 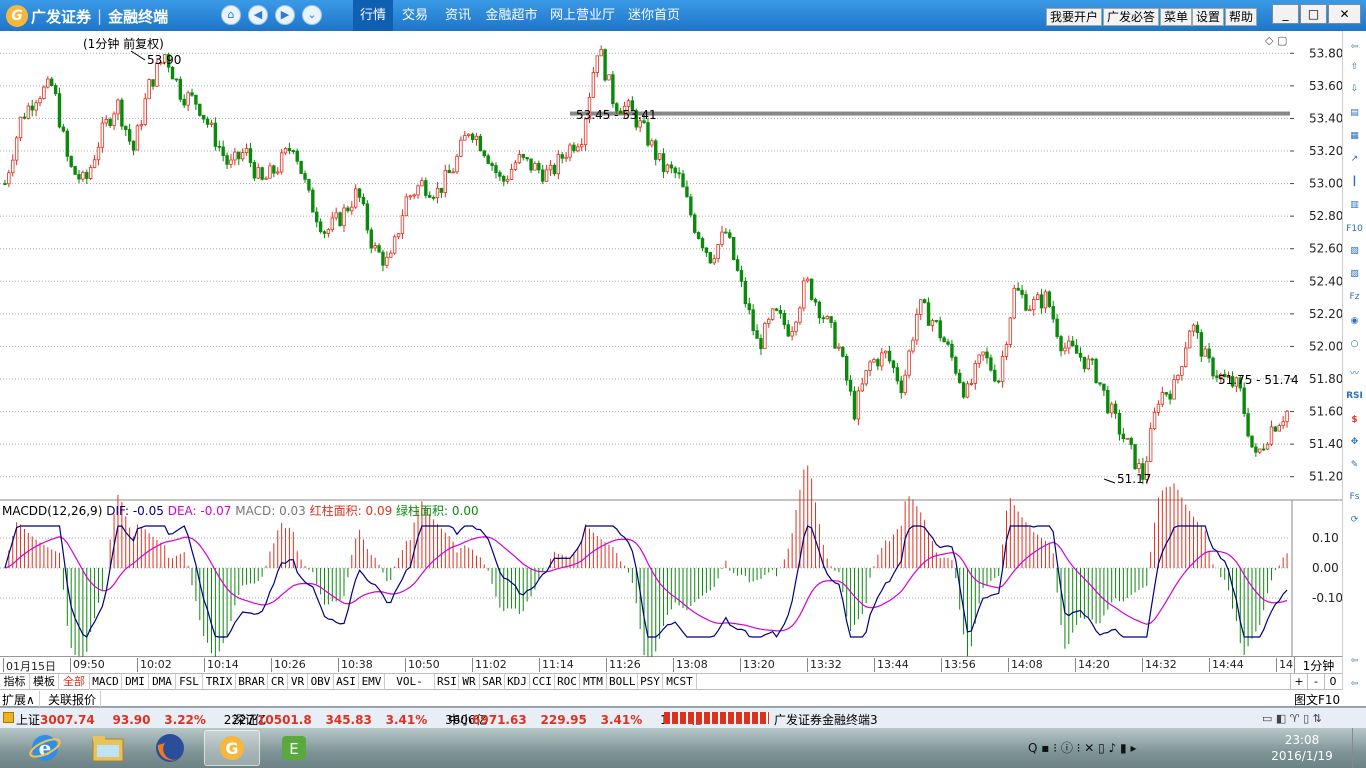 What do you see at coordinates (189, 682) in the screenshot?
I see `tab-fsl: FSL` at bounding box center [189, 682].